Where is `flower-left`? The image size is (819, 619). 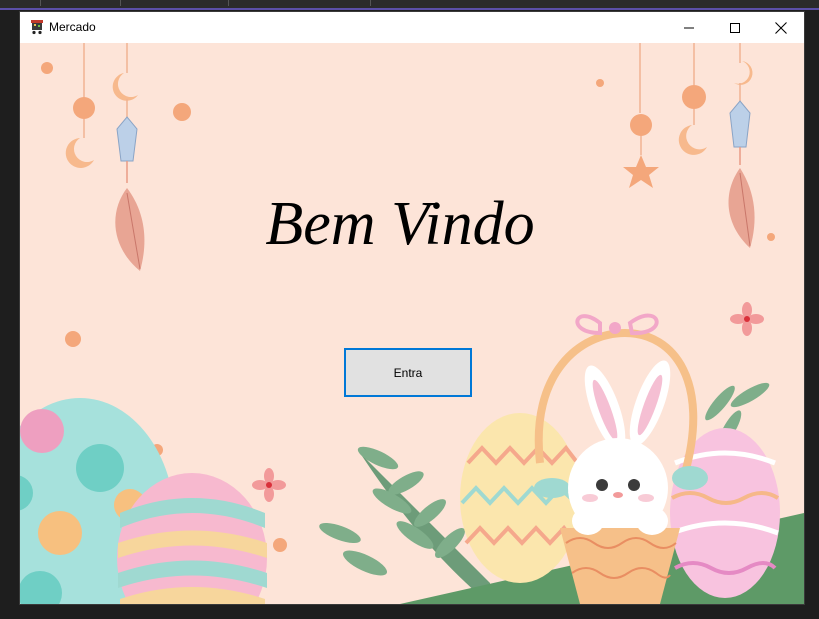
flower-left is located at coordinates (269, 485).